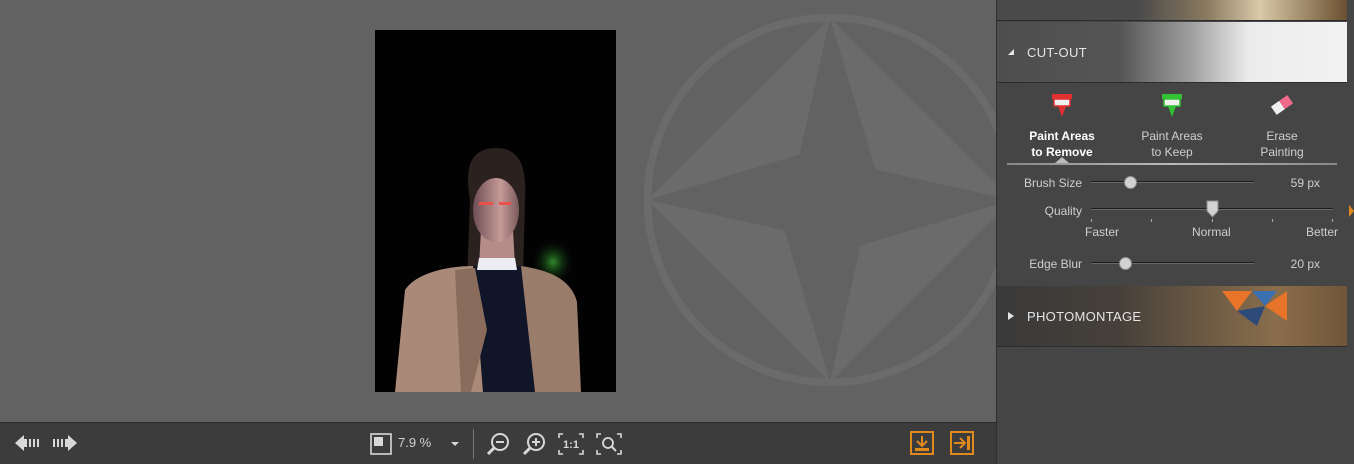 The image size is (1354, 464). I want to click on save-icon, so click(922, 443).